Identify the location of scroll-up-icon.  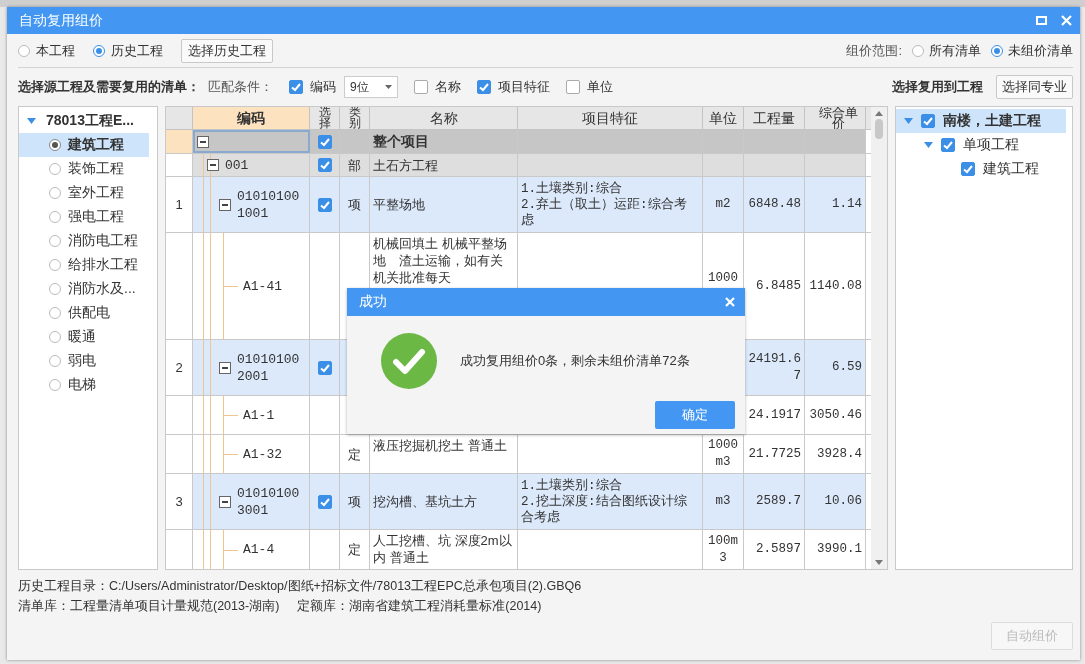
(879, 113).